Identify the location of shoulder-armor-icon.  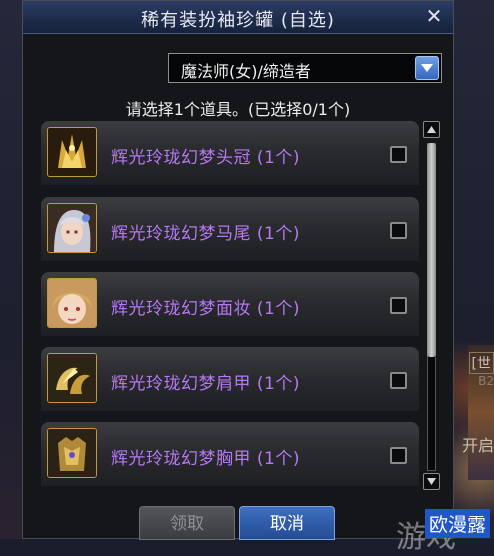
(72, 378).